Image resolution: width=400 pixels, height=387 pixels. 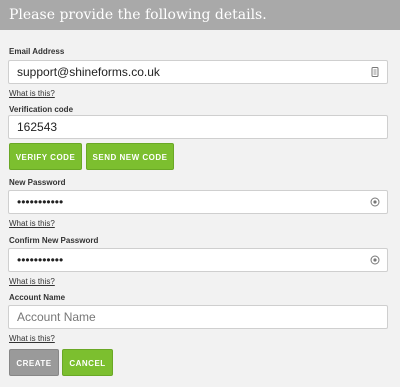 I want to click on verification-label: Verification code, so click(x=41, y=109).